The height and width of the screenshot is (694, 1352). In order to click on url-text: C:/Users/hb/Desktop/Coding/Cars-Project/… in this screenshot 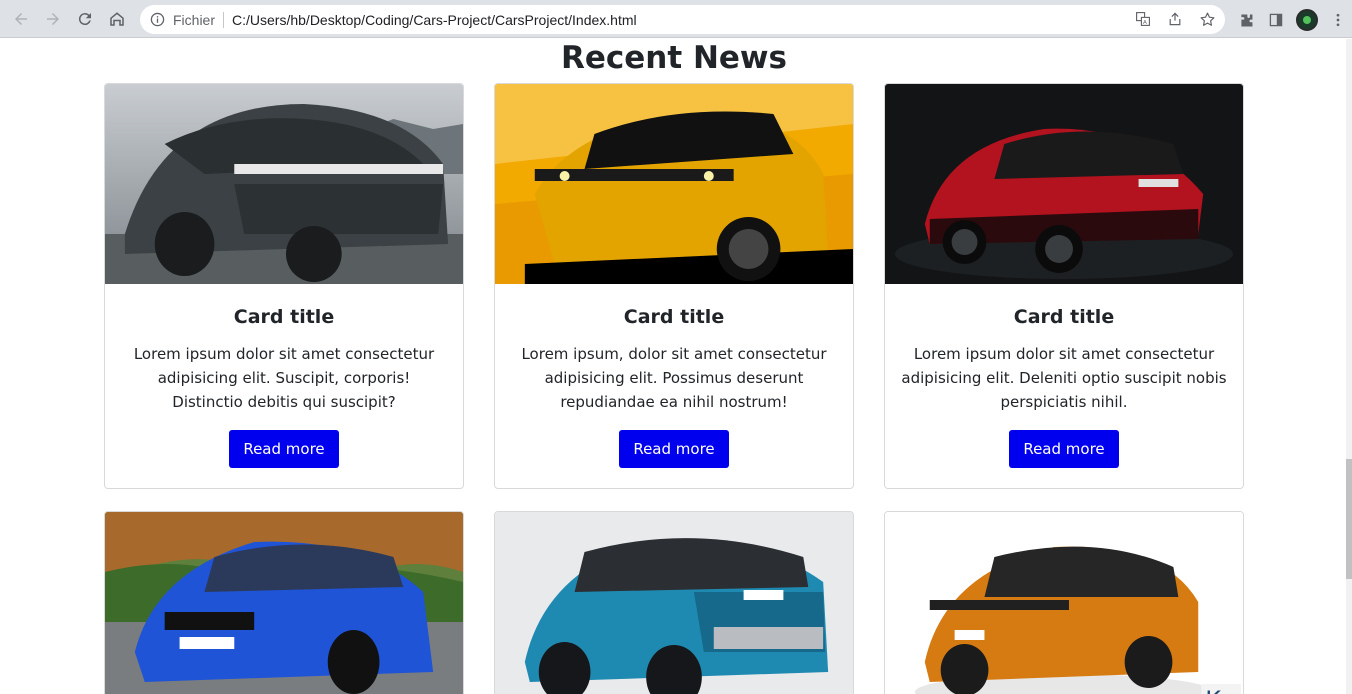, I will do `click(434, 20)`.